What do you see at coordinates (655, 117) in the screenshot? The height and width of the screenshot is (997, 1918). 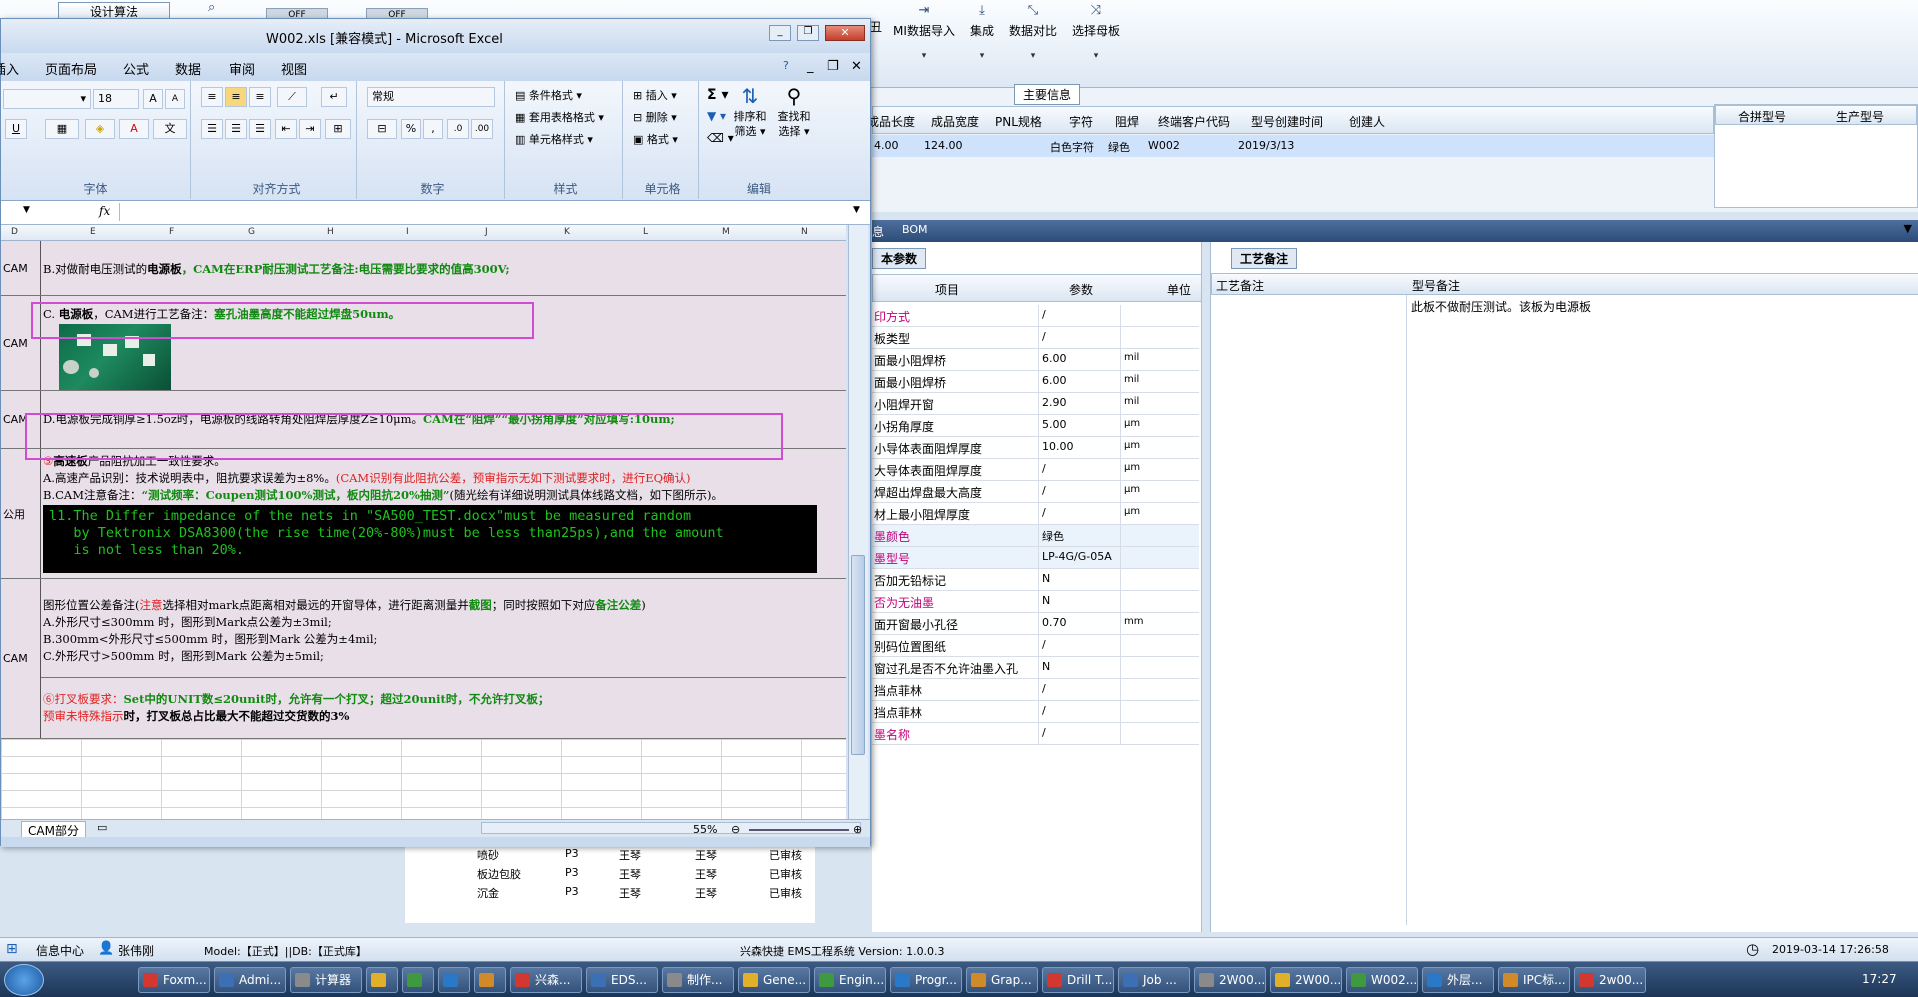 I see `delete-cells-button: ⊟ 删除 ▾` at bounding box center [655, 117].